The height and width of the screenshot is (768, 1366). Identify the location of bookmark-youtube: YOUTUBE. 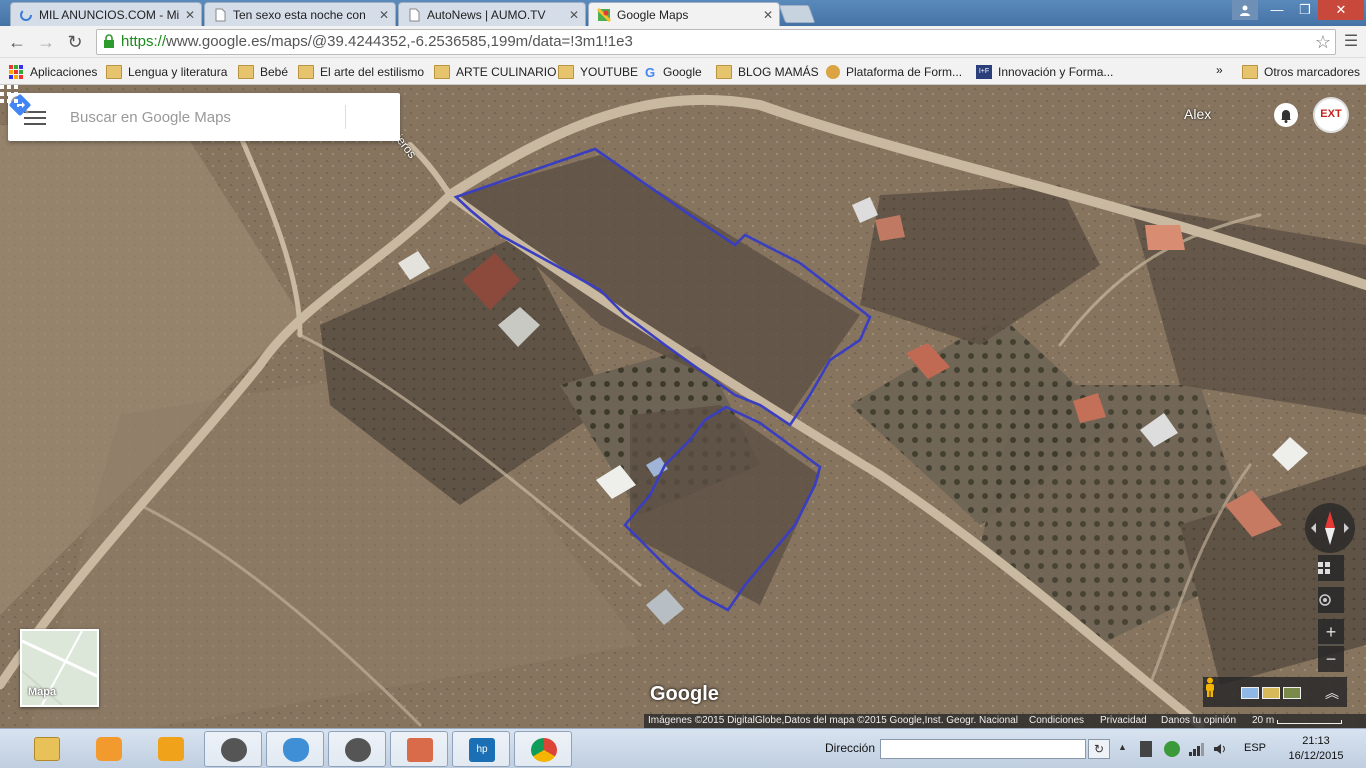
(598, 72).